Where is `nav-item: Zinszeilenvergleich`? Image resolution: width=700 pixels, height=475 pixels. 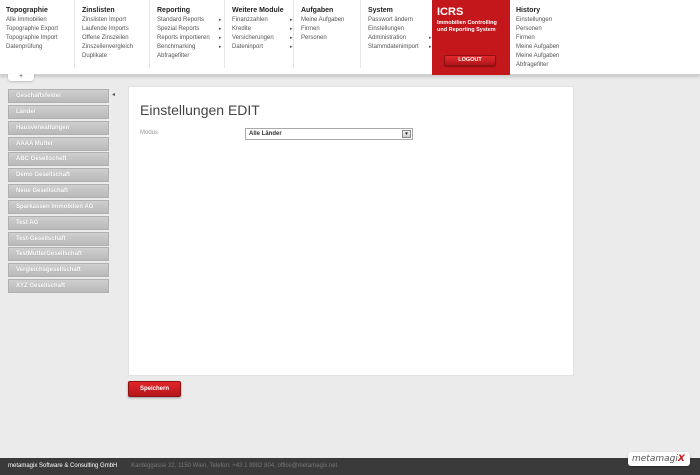 nav-item: Zinszeilenvergleich is located at coordinates (115, 47).